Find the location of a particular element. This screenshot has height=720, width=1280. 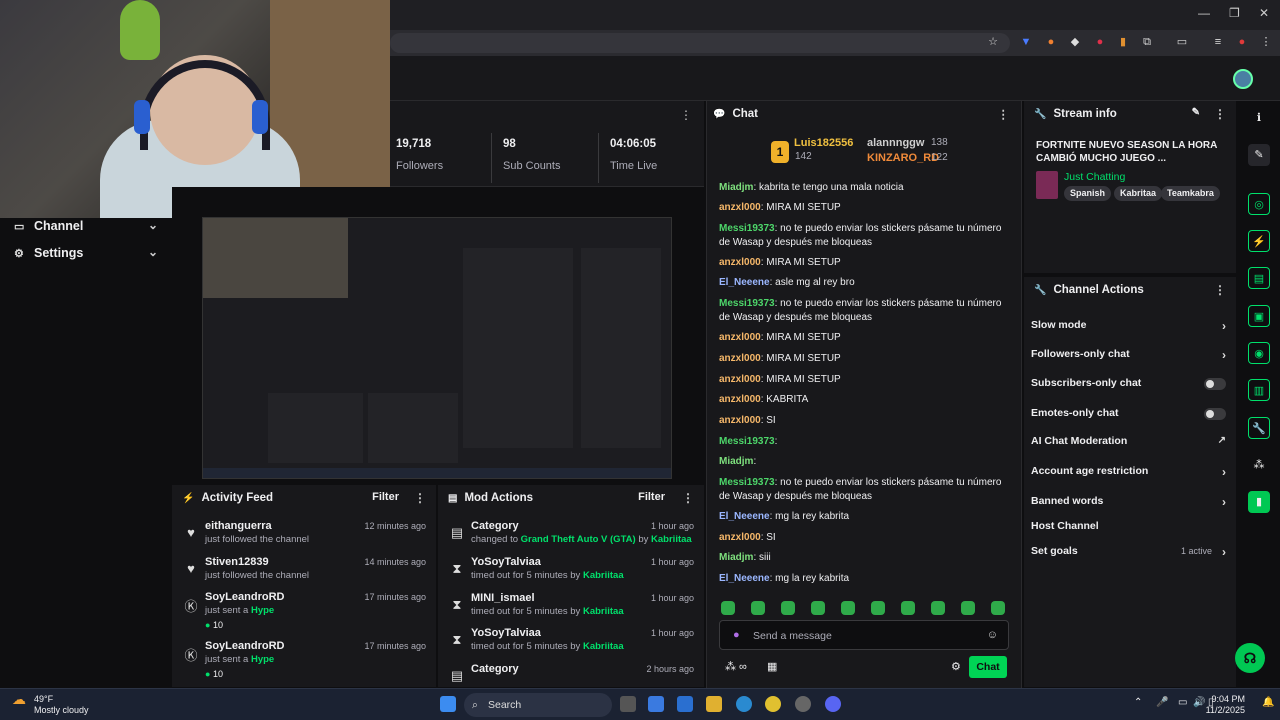

channel-action-banned-words: Banned words › is located at coordinates (1128, 506).